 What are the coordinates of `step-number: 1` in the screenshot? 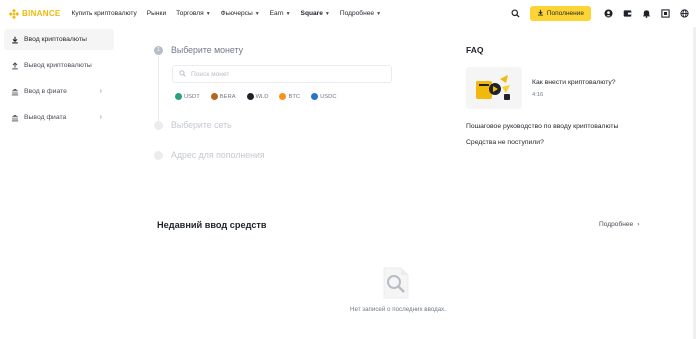 It's located at (158, 50).